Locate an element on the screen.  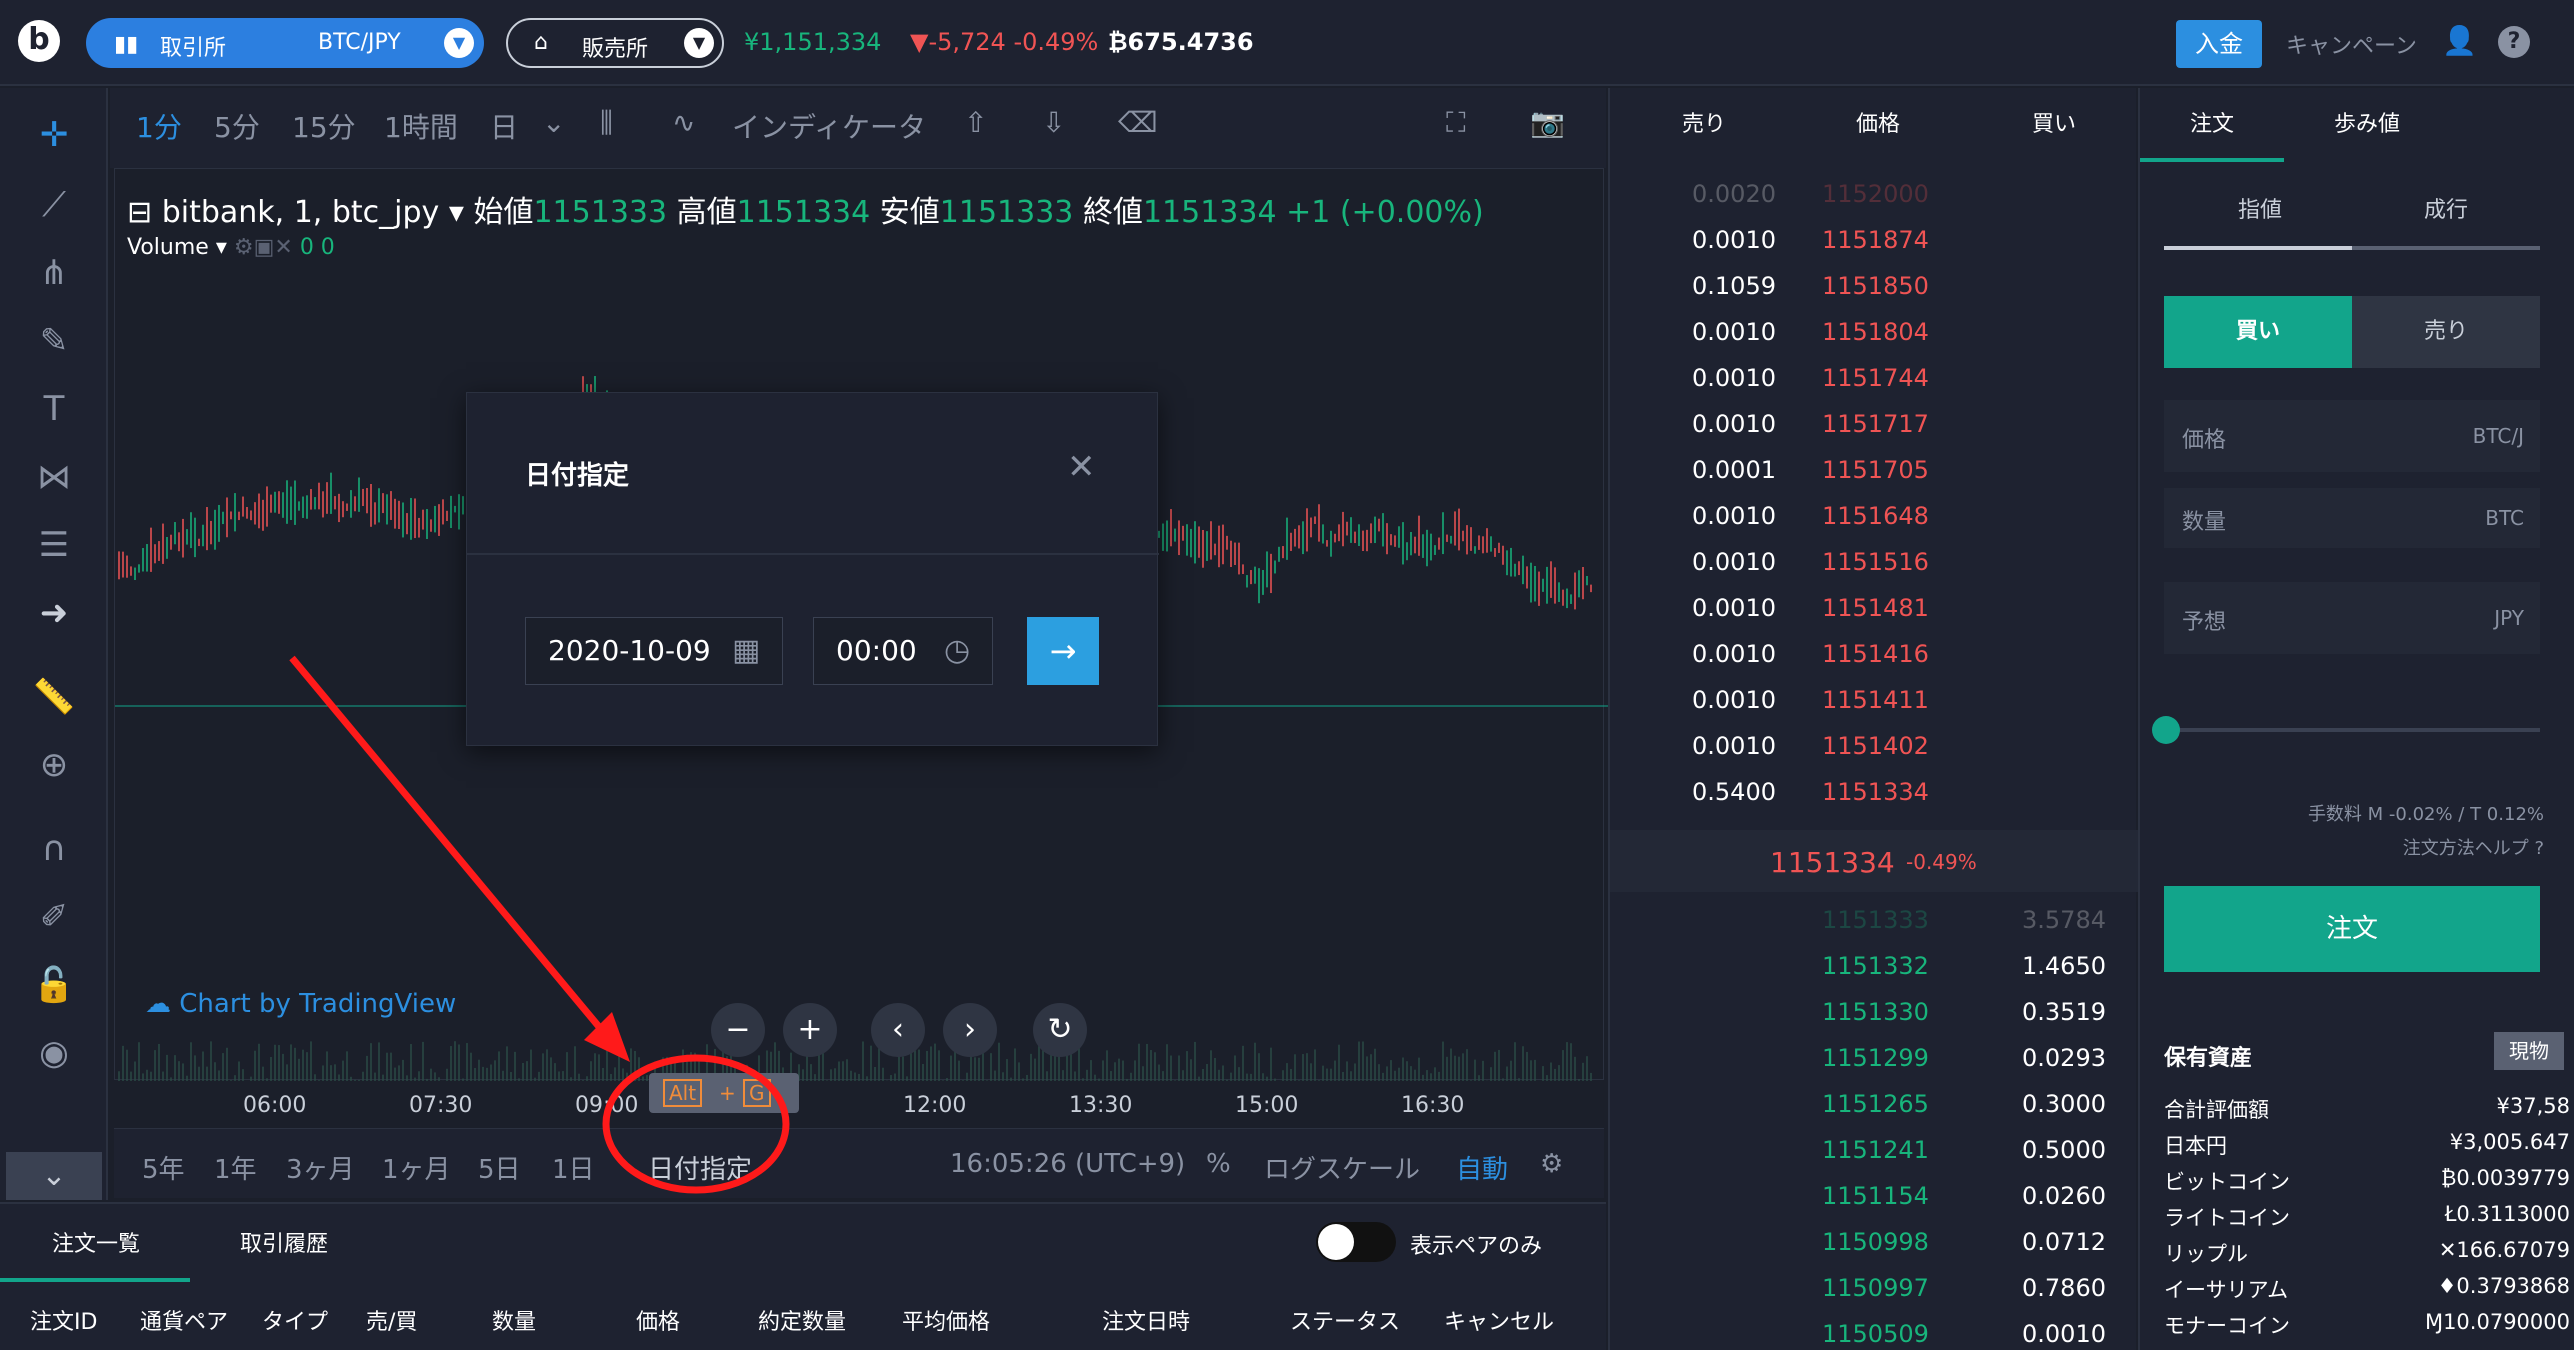
range-3m: 3ヶ月 is located at coordinates (320, 1167).